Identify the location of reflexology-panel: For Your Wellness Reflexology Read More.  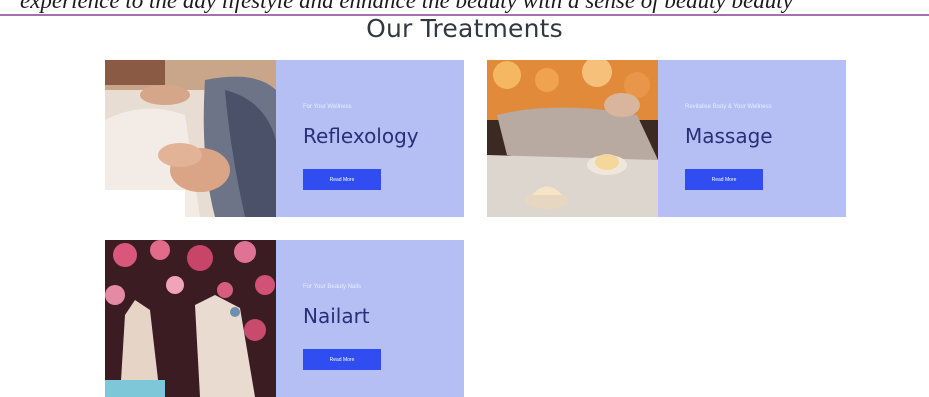
(370, 138).